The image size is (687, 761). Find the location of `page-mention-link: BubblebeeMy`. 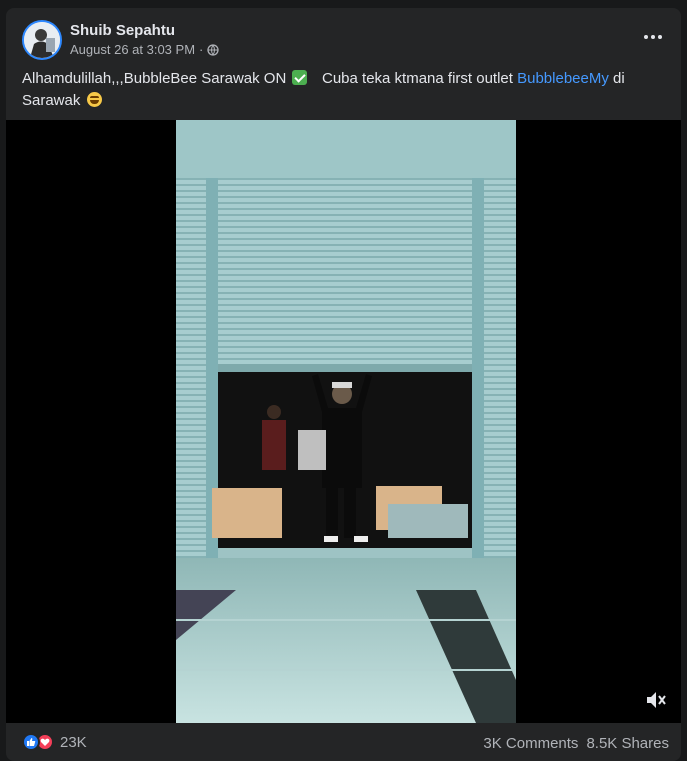

page-mention-link: BubblebeeMy is located at coordinates (563, 78).